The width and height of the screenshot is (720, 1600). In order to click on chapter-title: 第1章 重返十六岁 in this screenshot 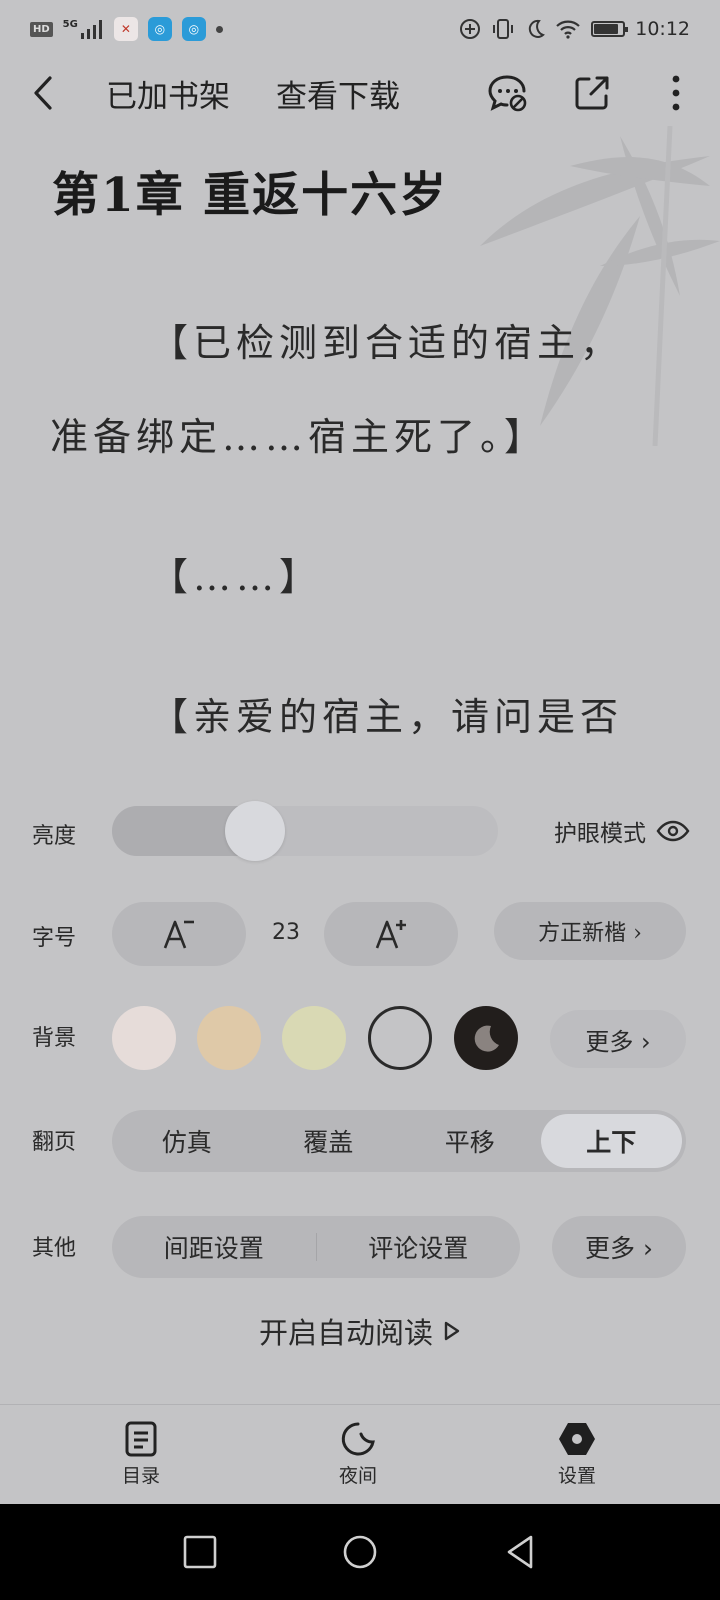, I will do `click(250, 195)`.